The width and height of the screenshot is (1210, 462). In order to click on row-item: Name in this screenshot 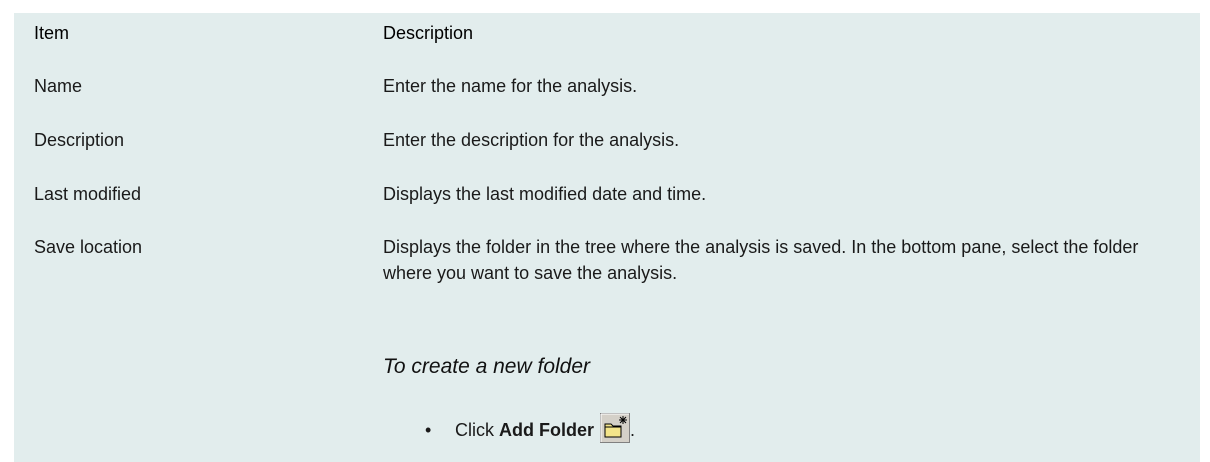, I will do `click(58, 86)`.